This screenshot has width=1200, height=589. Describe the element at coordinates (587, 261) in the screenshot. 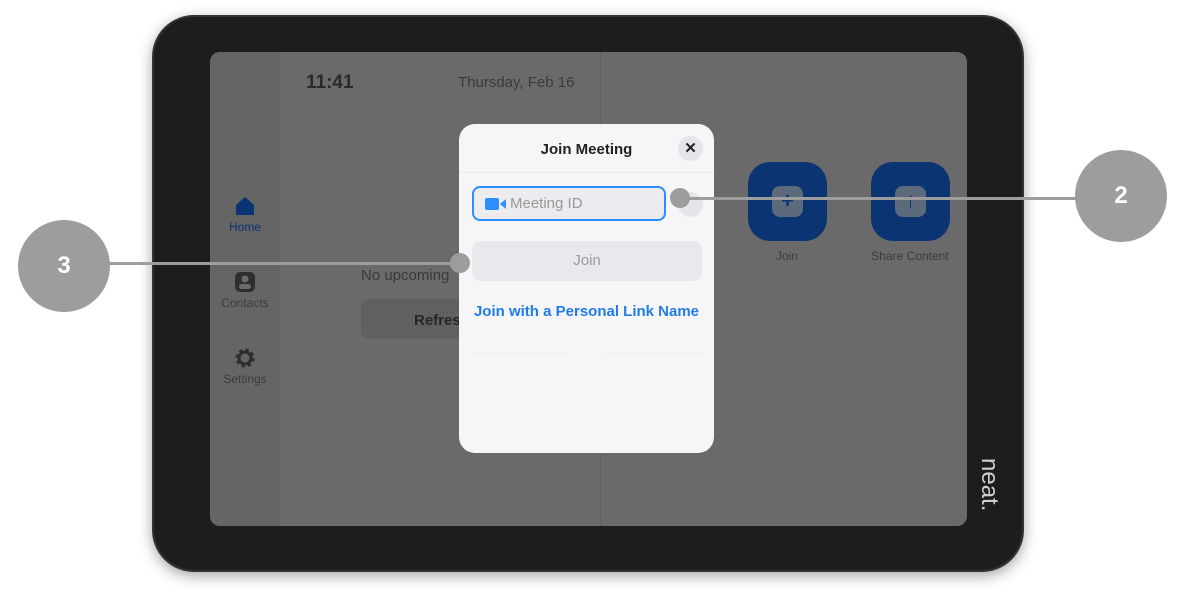

I see `join-button: Join` at that location.